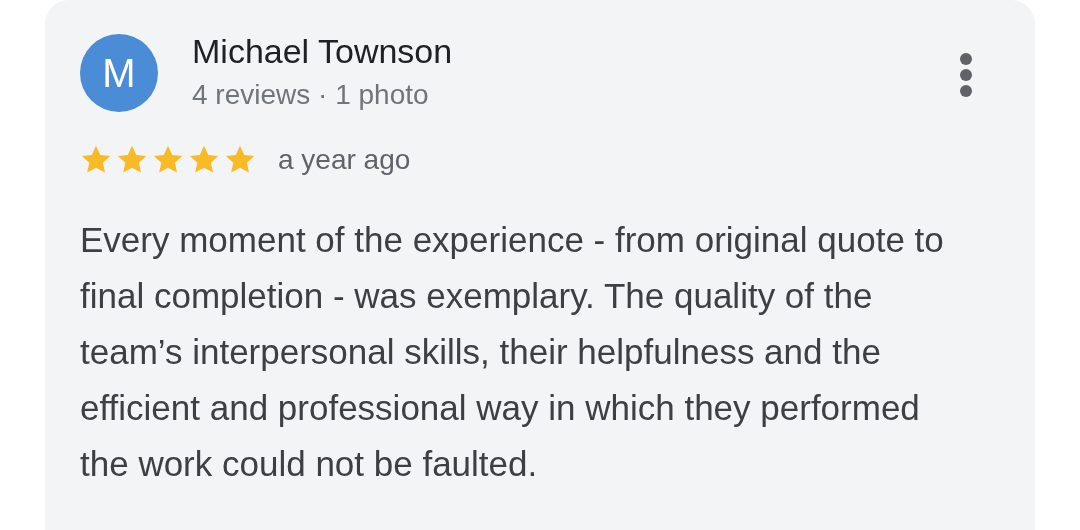  What do you see at coordinates (344, 160) in the screenshot?
I see `review-time: a year ago` at bounding box center [344, 160].